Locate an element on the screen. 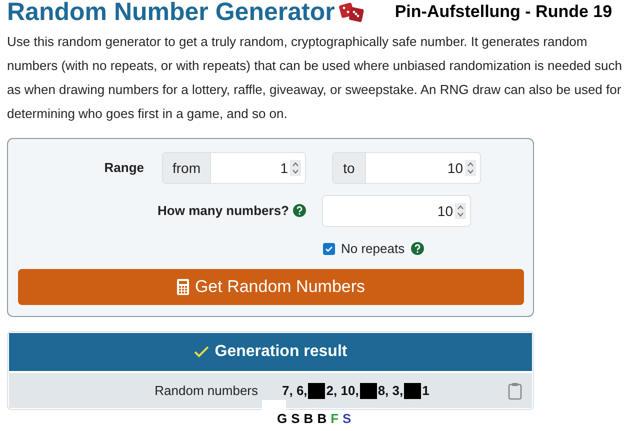  to-addon: to is located at coordinates (349, 168).